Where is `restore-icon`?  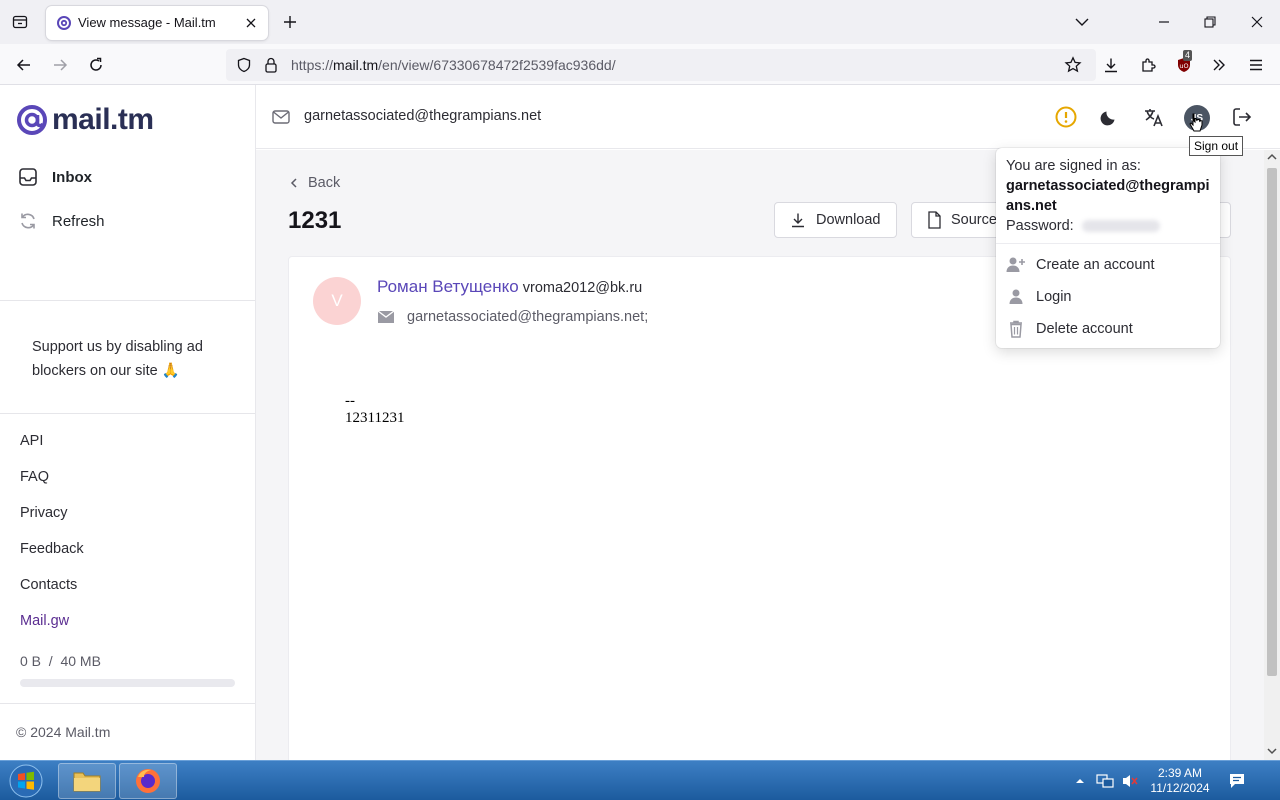 restore-icon is located at coordinates (1210, 22).